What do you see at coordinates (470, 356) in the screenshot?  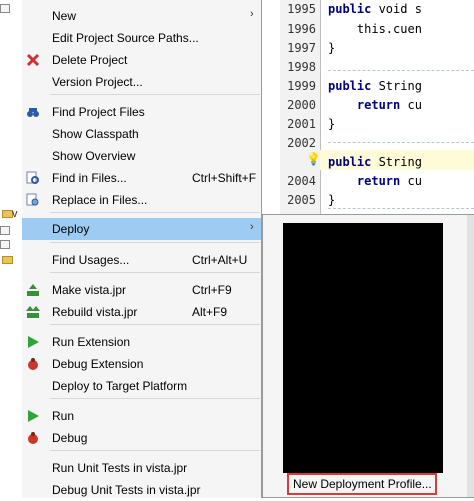 I see `submenu-scrollbar` at bounding box center [470, 356].